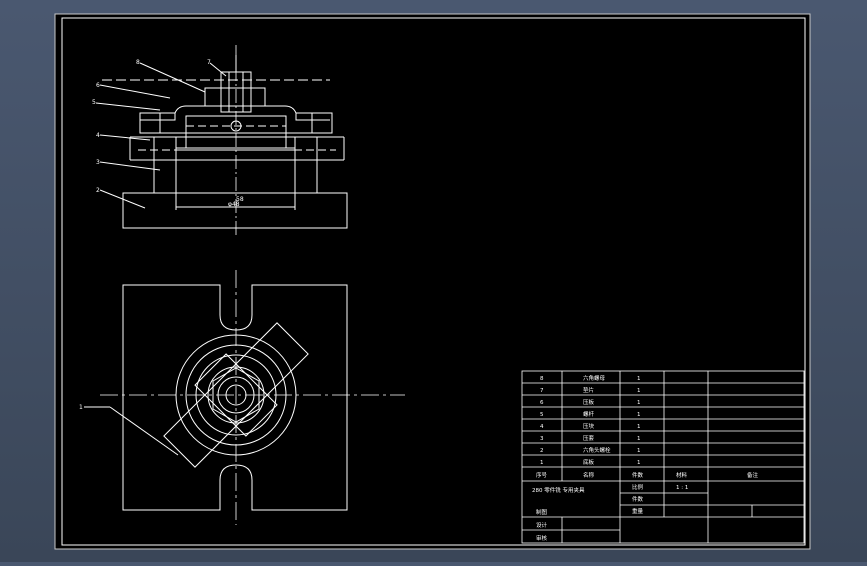 The width and height of the screenshot is (867, 566). Describe the element at coordinates (94, 102) in the screenshot. I see `balloon-5: 5` at that location.